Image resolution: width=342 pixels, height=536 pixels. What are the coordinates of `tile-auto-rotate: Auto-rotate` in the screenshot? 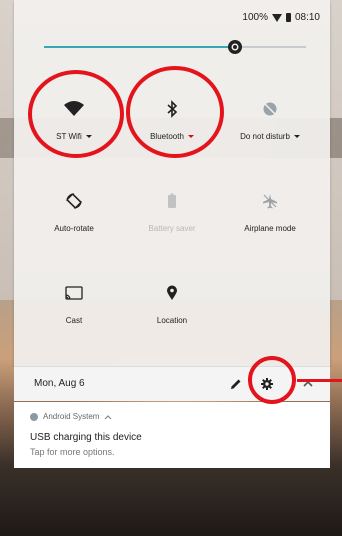 It's located at (74, 215).